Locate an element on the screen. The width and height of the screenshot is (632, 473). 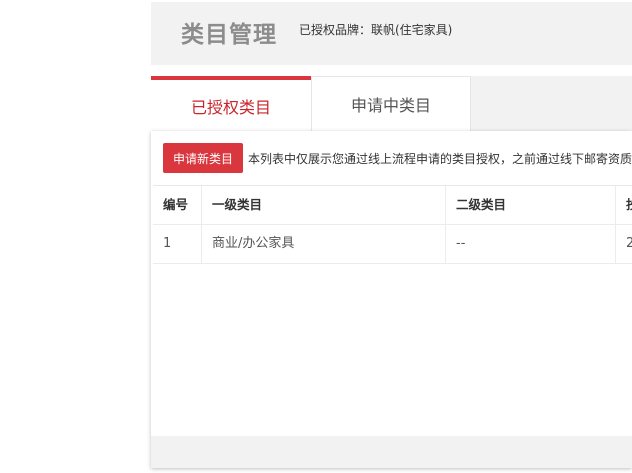
cell-extra: 2 is located at coordinates (623, 244).